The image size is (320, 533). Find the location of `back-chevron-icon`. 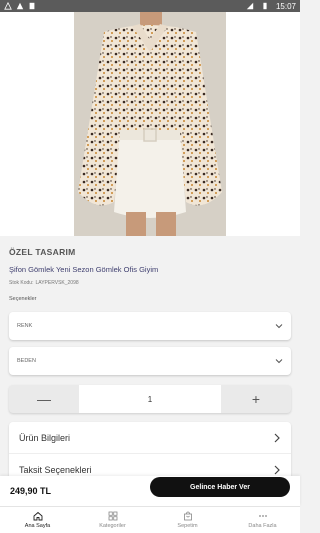

back-chevron-icon is located at coordinates (14, 24).